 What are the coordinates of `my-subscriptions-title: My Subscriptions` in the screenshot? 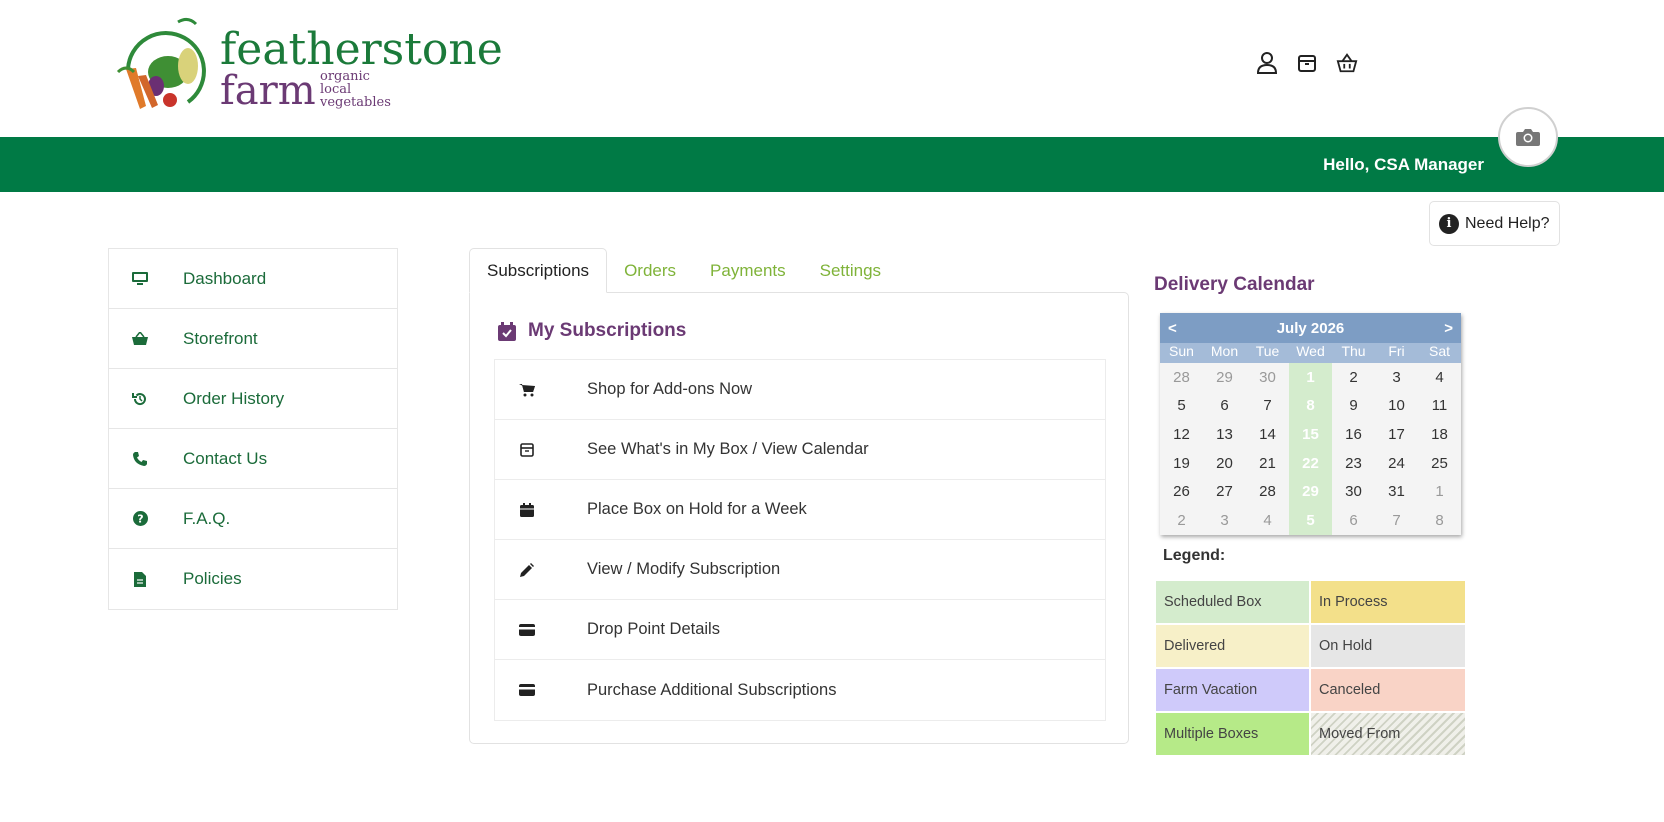 It's located at (607, 330).